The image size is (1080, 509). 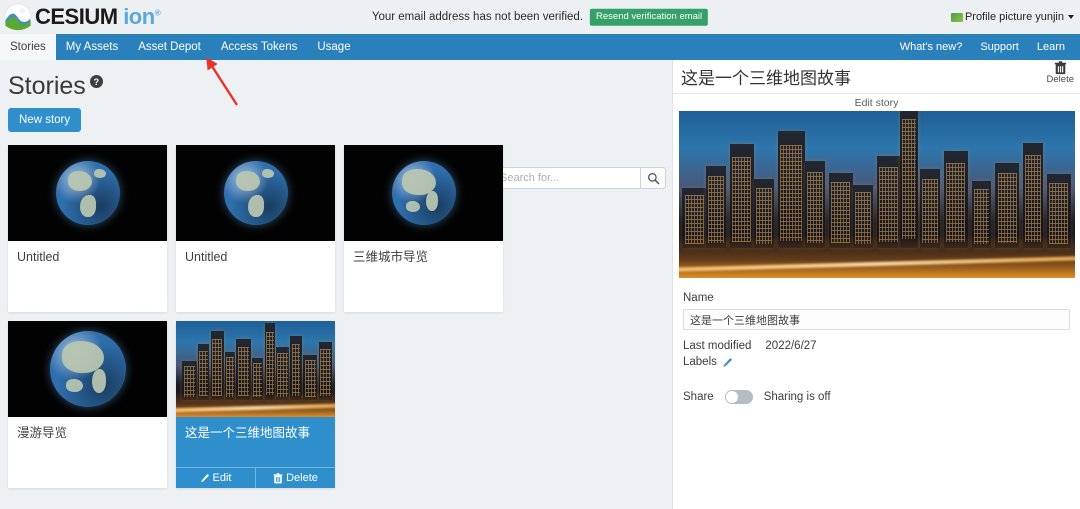 I want to click on story-card: 三维城市导览, so click(x=423, y=228).